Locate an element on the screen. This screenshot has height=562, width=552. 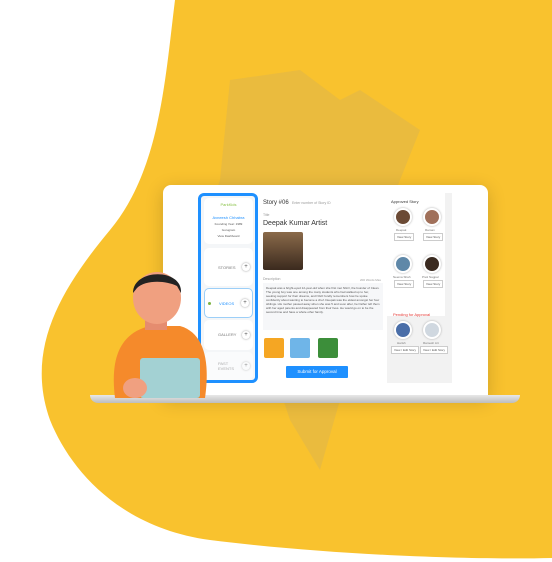
label: STORIES is located at coordinates (227, 267).